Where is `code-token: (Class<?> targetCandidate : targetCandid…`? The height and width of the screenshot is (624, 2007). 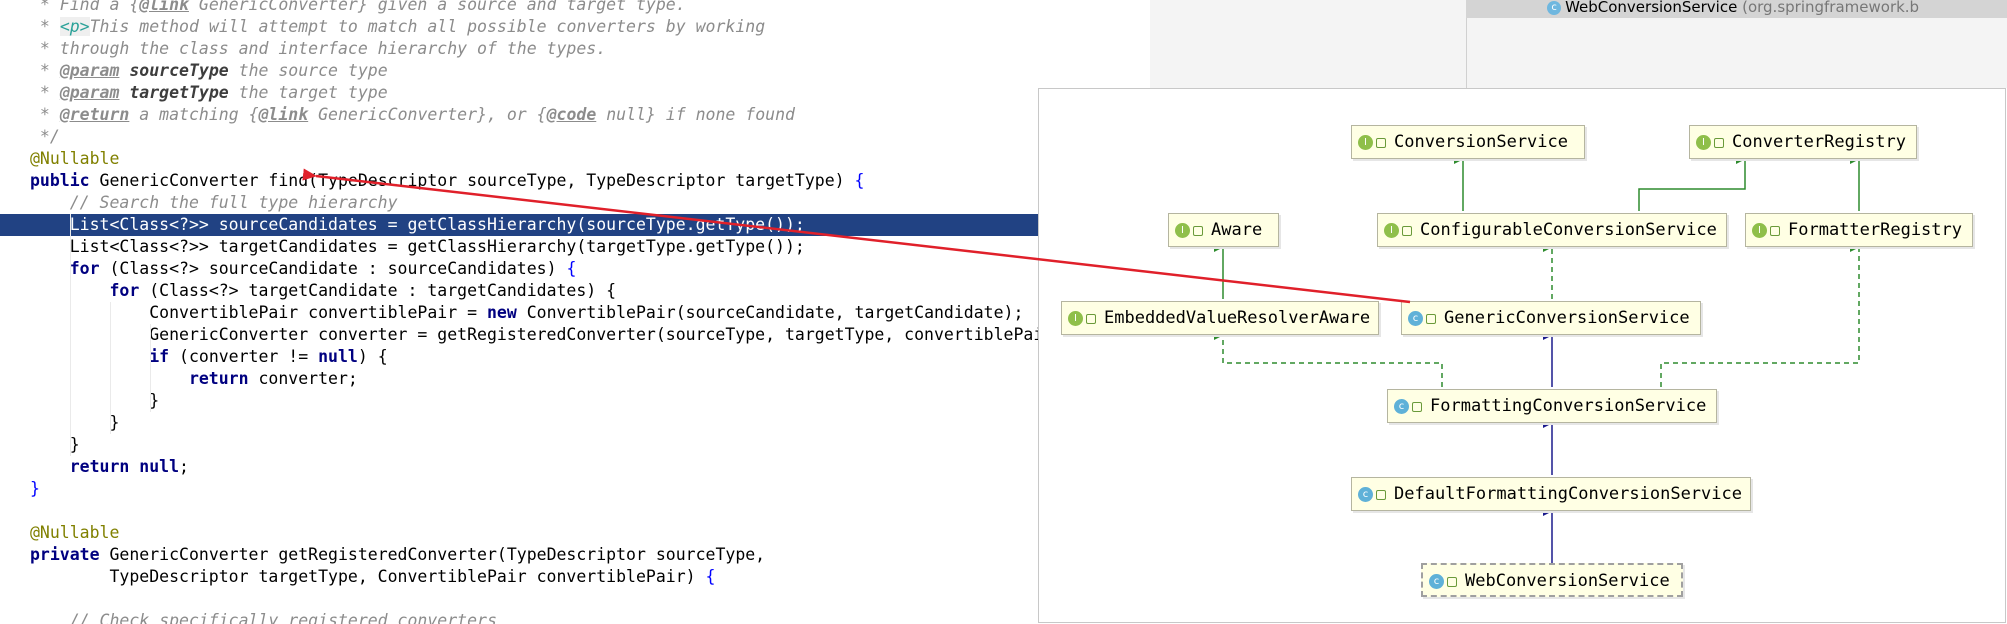
code-token: (Class<?> targetCandidate : targetCandid… is located at coordinates (378, 290).